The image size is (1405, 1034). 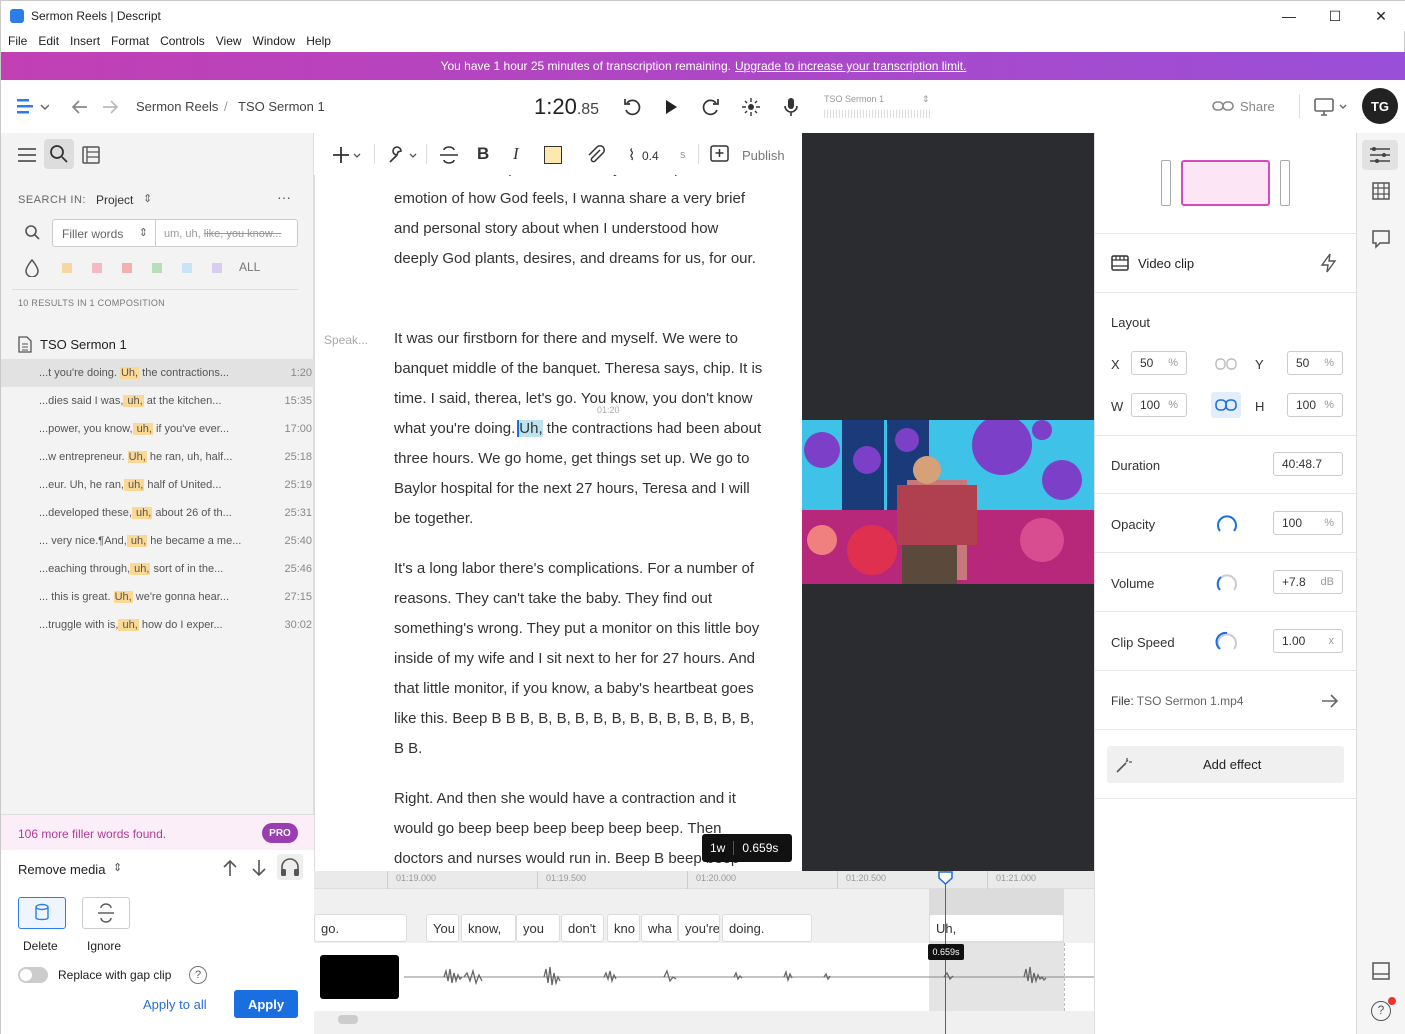 What do you see at coordinates (67, 268) in the screenshot?
I see `color-swatch-orange` at bounding box center [67, 268].